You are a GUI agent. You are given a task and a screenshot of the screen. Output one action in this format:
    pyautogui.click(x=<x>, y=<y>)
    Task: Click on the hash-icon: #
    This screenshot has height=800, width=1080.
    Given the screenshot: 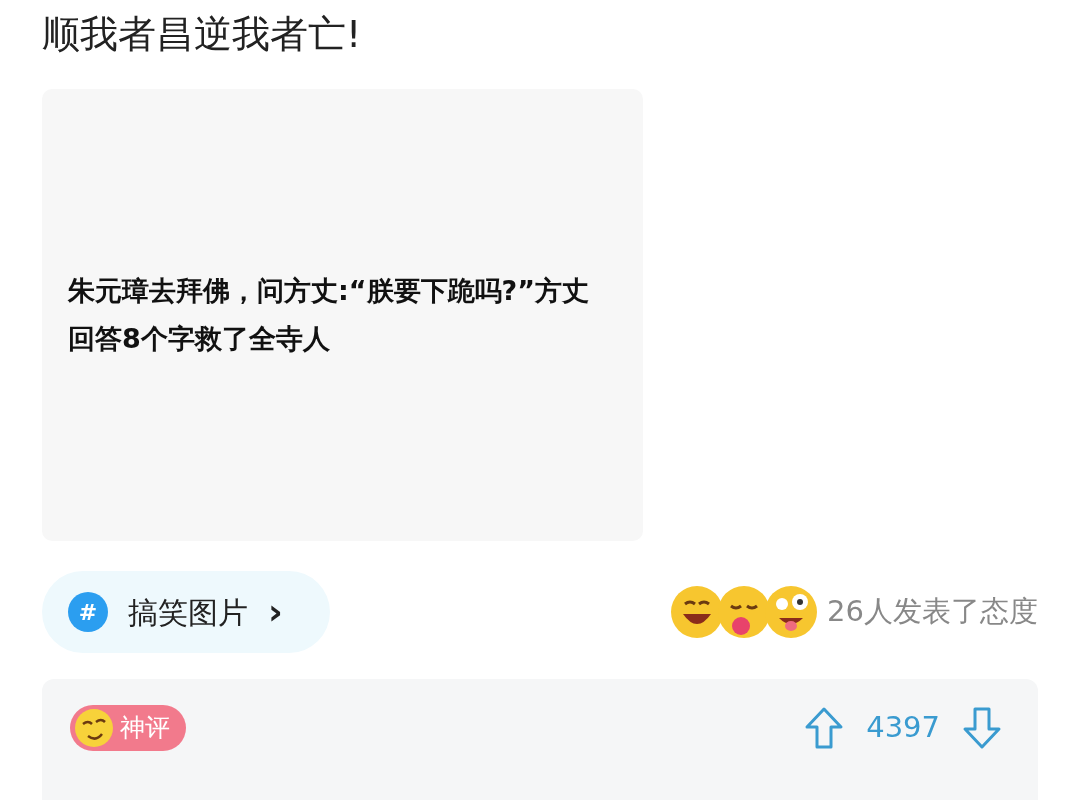 What is the action you would take?
    pyautogui.click(x=88, y=612)
    